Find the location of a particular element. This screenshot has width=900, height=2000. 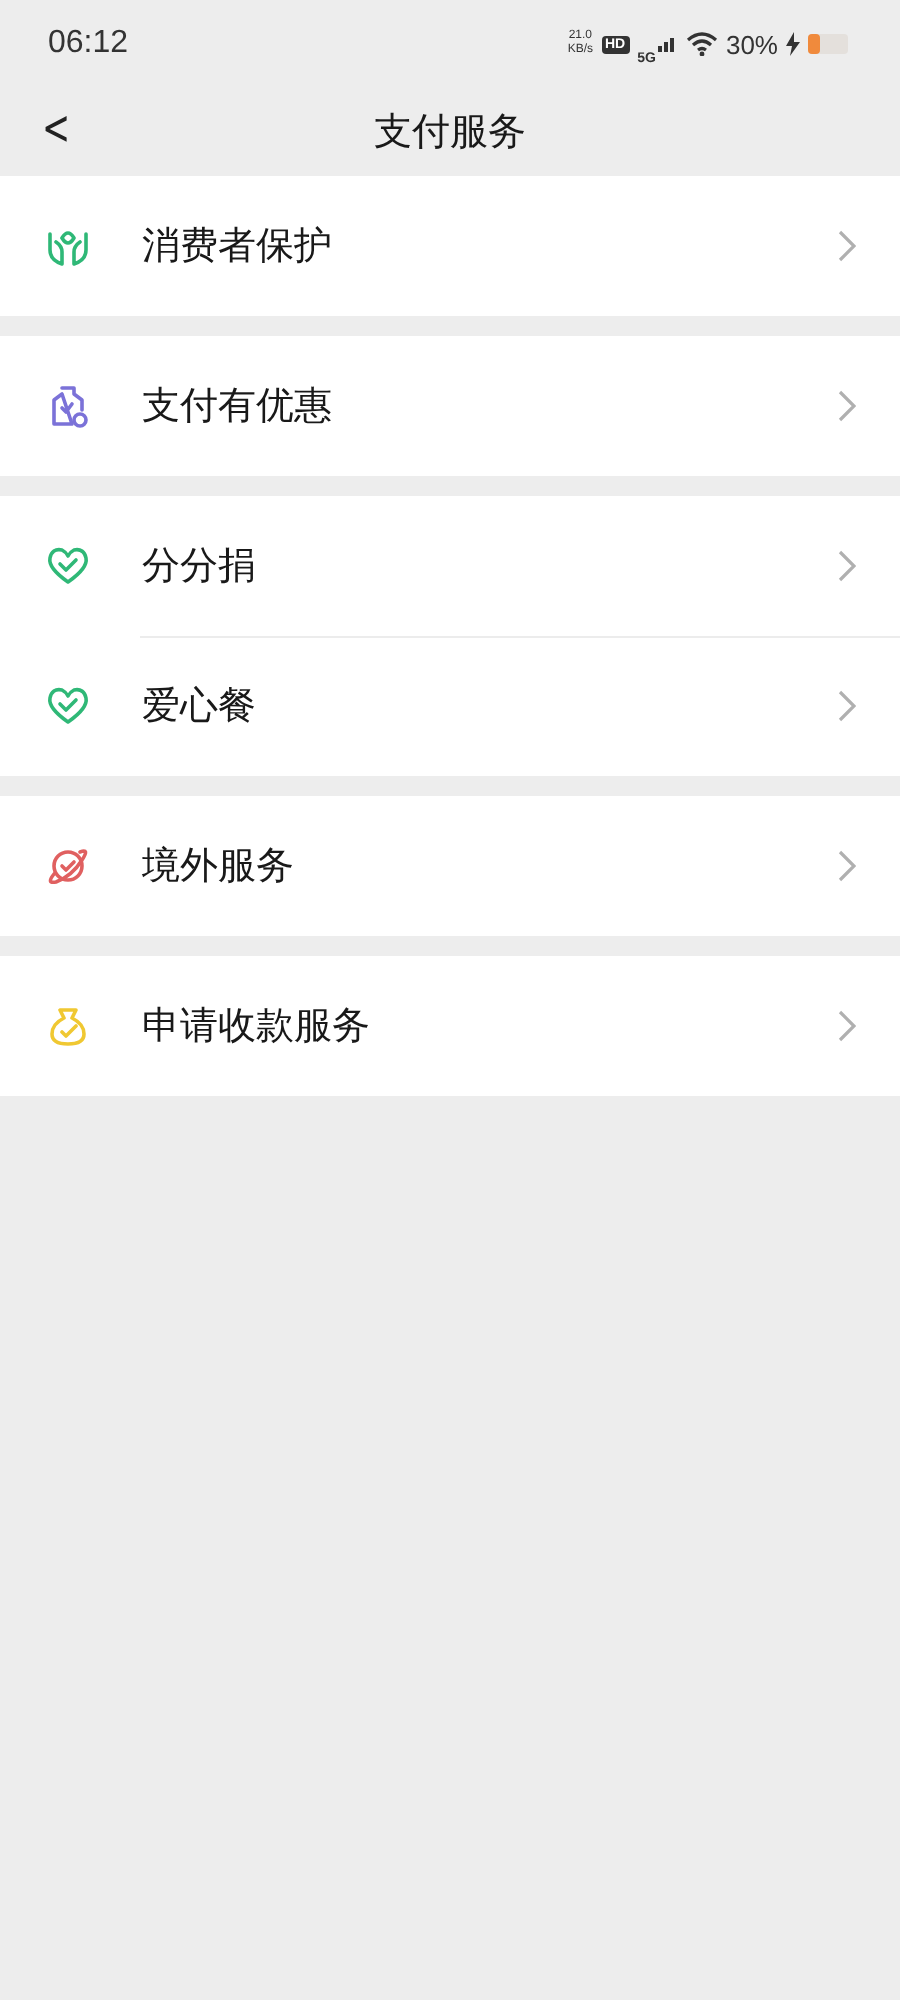

battery-icon is located at coordinates (830, 44).